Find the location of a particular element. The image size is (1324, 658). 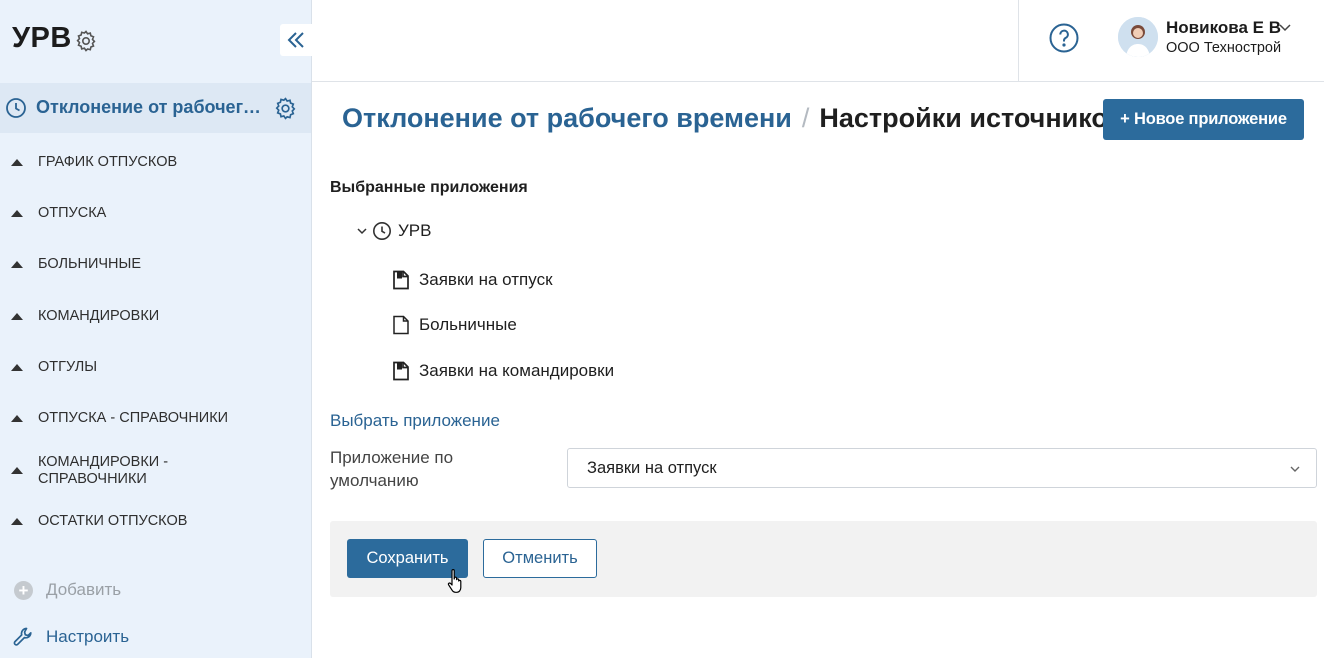

tree-child-item: Заявки на отпуск is located at coordinates (472, 280).